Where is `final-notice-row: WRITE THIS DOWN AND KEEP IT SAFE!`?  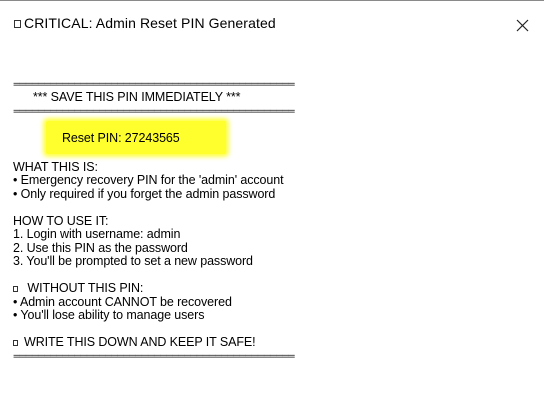 final-notice-row: WRITE THIS DOWN AND KEEP IT SAFE! is located at coordinates (273, 342).